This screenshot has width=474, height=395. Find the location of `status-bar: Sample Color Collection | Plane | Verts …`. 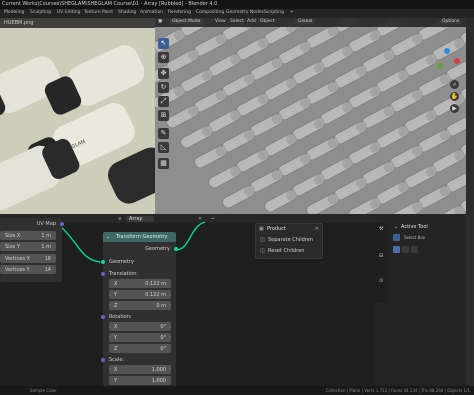

status-bar: Sample Color Collection | Plane | Verts … is located at coordinates (237, 390).